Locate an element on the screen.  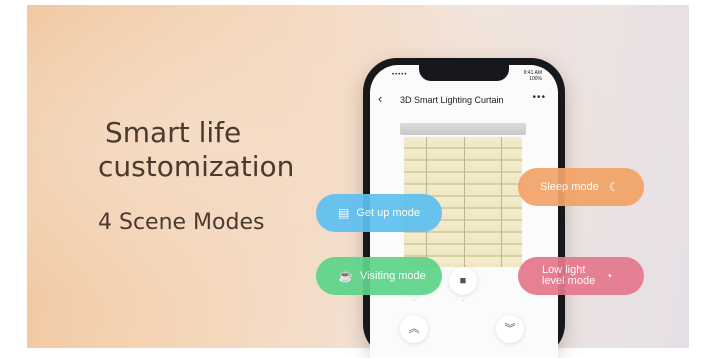
low-light-level-mode-label: Low light level mode is located at coordinates (568, 276).